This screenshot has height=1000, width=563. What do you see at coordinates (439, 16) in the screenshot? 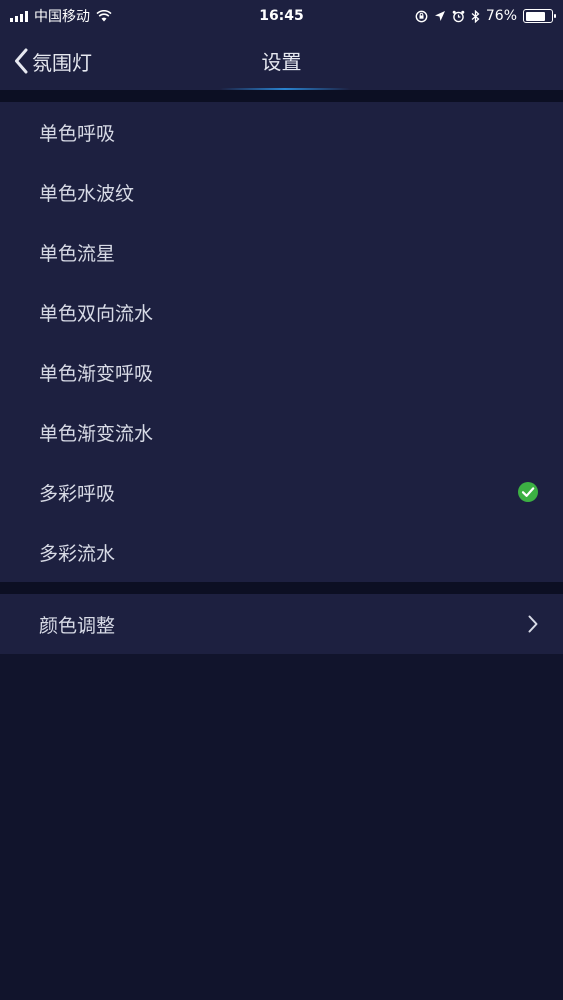
I see `location-icon` at bounding box center [439, 16].